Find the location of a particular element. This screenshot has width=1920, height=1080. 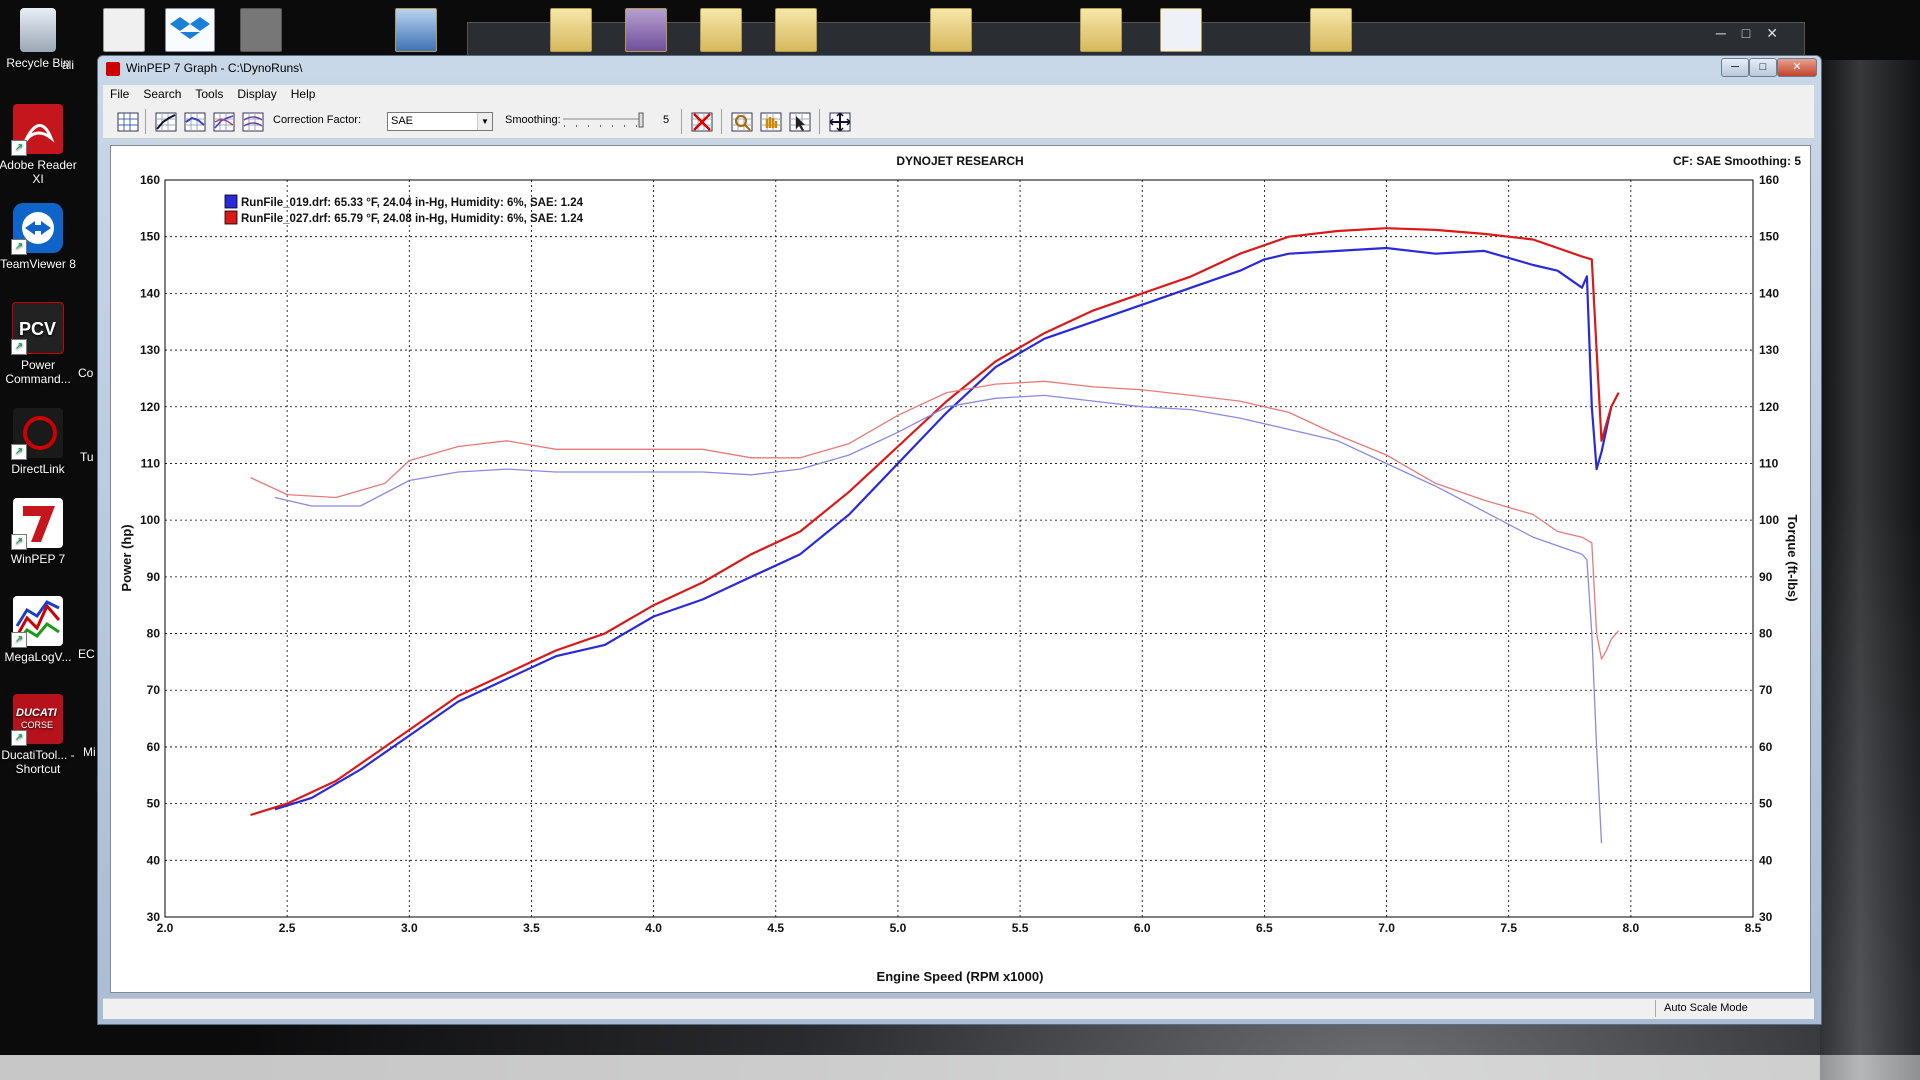

settings-icon is located at coordinates (261, 30).